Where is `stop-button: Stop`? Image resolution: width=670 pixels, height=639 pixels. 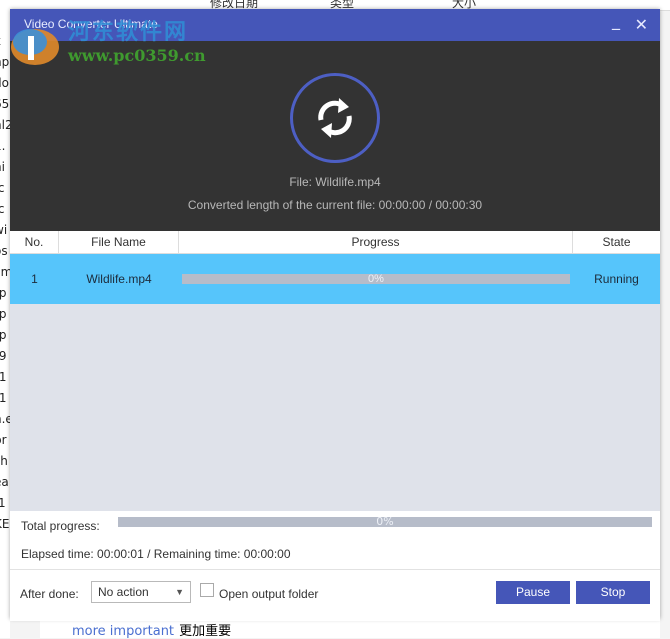
stop-button: Stop is located at coordinates (613, 592).